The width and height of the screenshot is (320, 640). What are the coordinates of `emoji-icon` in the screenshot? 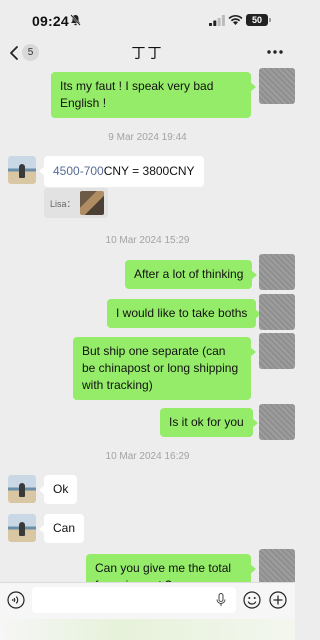 It's located at (252, 600).